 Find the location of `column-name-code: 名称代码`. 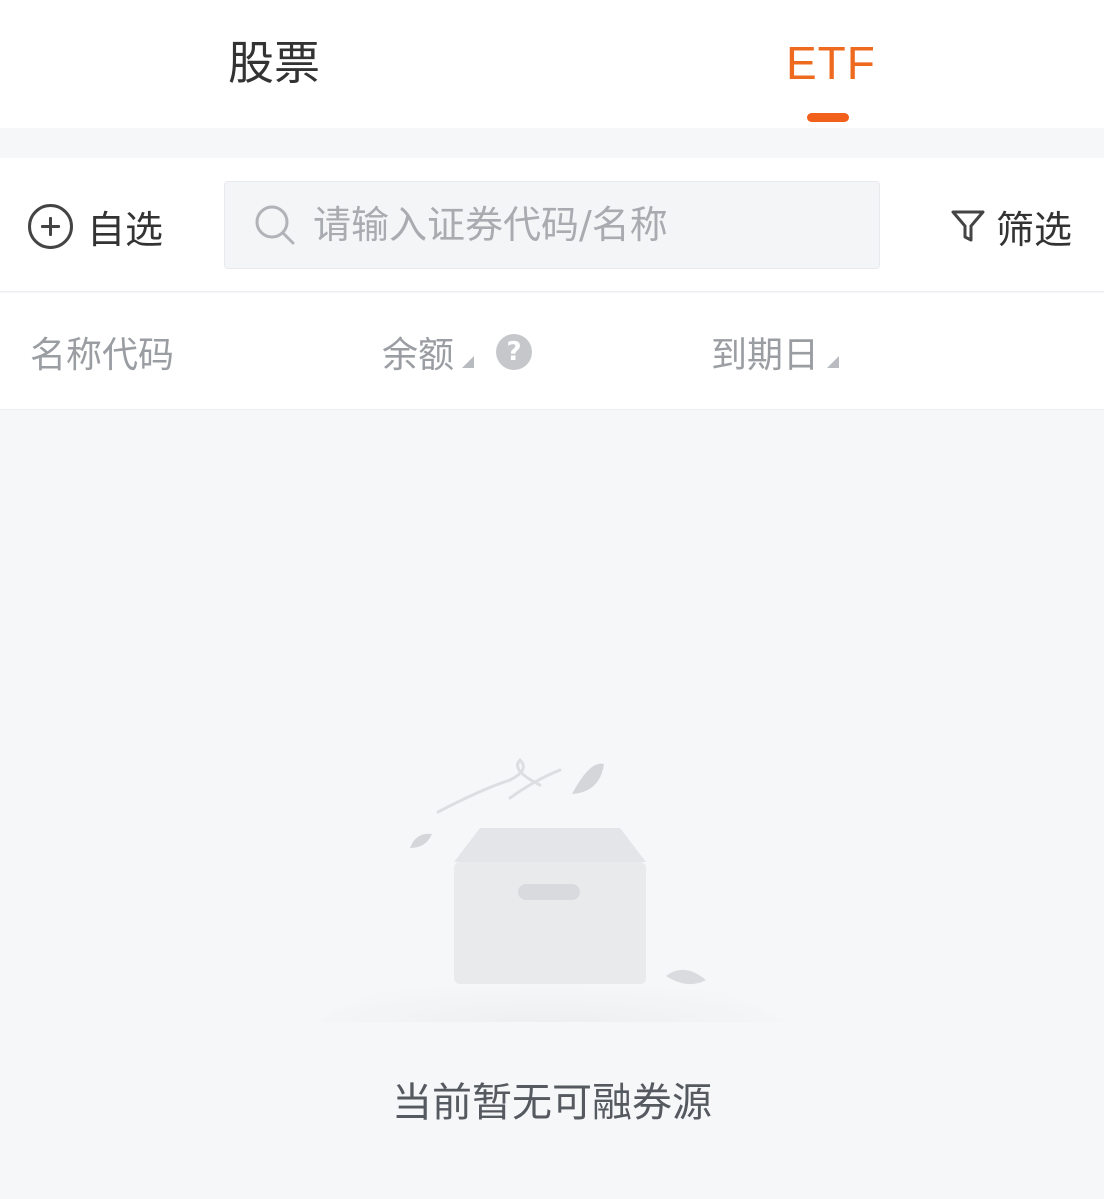

column-name-code: 名称代码 is located at coordinates (102, 352).